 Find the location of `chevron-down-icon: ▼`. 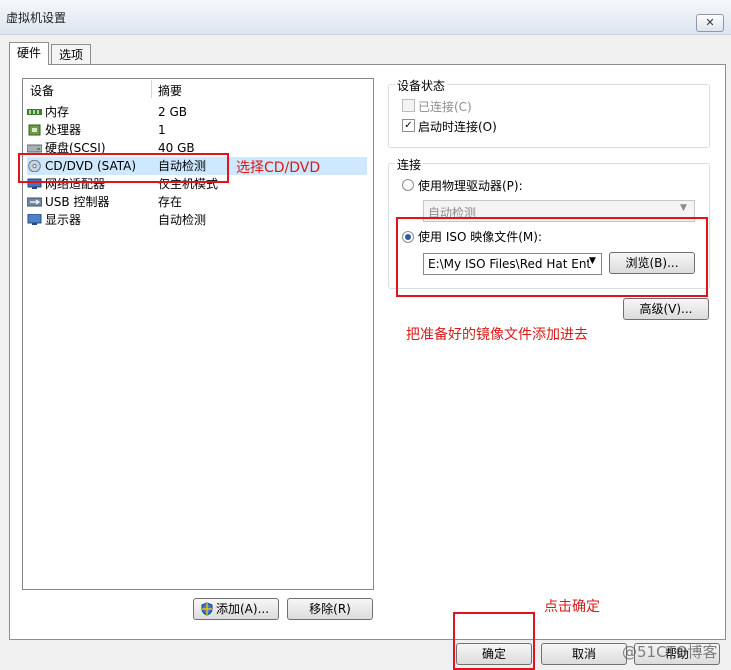

chevron-down-icon: ▼ is located at coordinates (683, 208).